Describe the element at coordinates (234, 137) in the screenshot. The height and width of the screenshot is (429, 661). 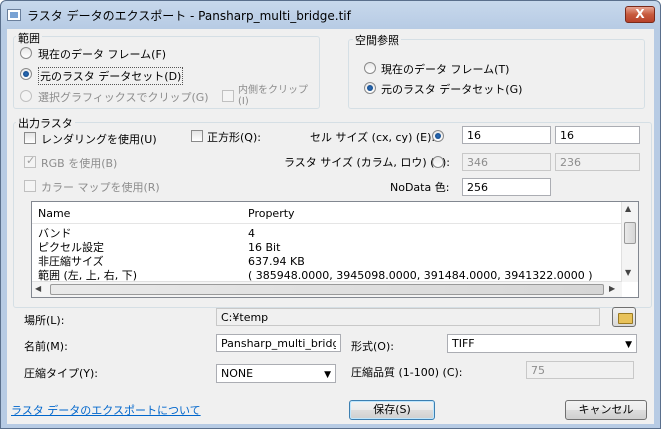
I see `square-label: 正方形(Q):` at that location.